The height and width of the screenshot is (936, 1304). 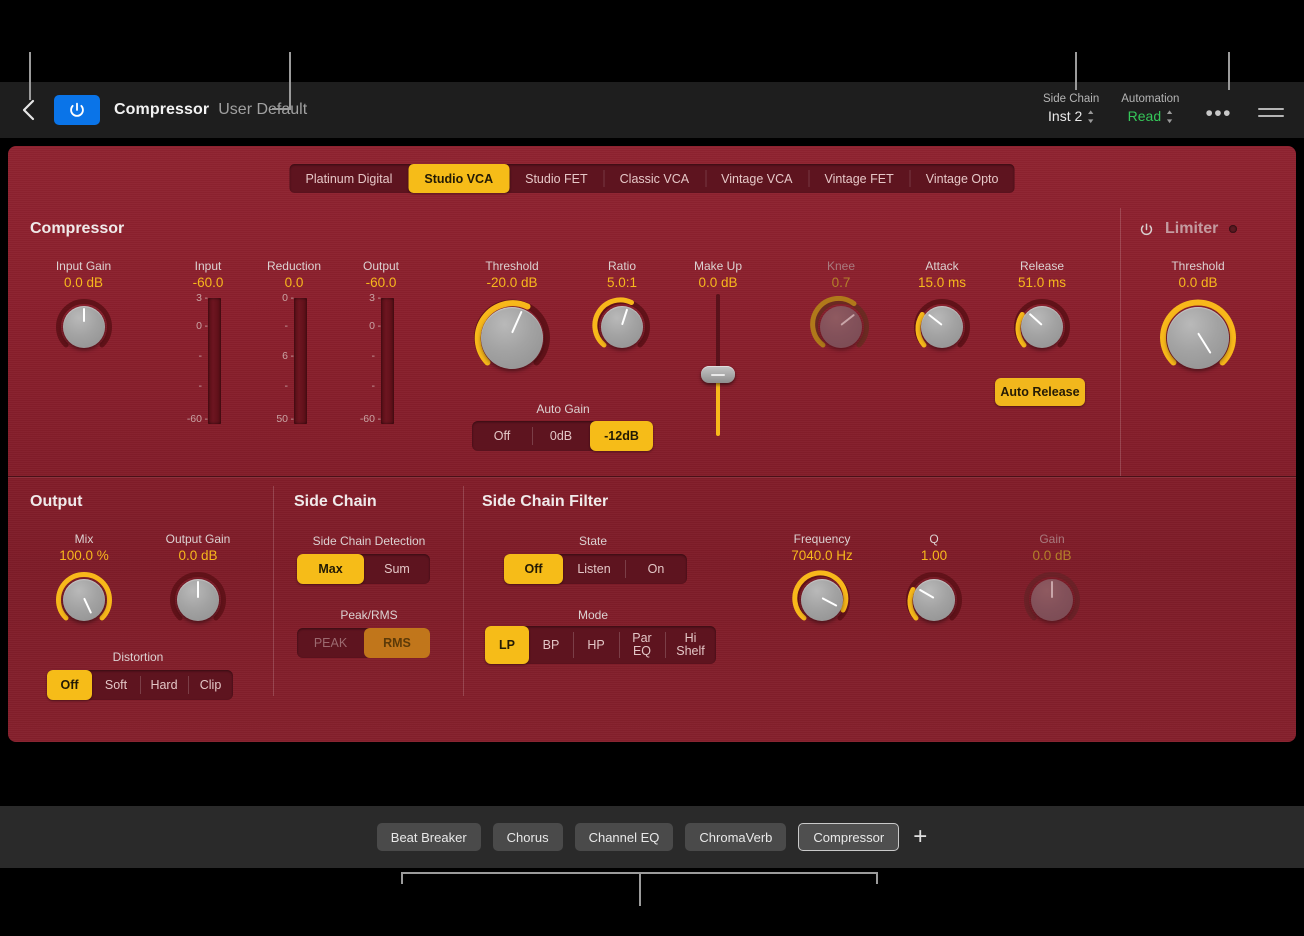 I want to click on distortion-option-soft: Soft, so click(x=116, y=685).